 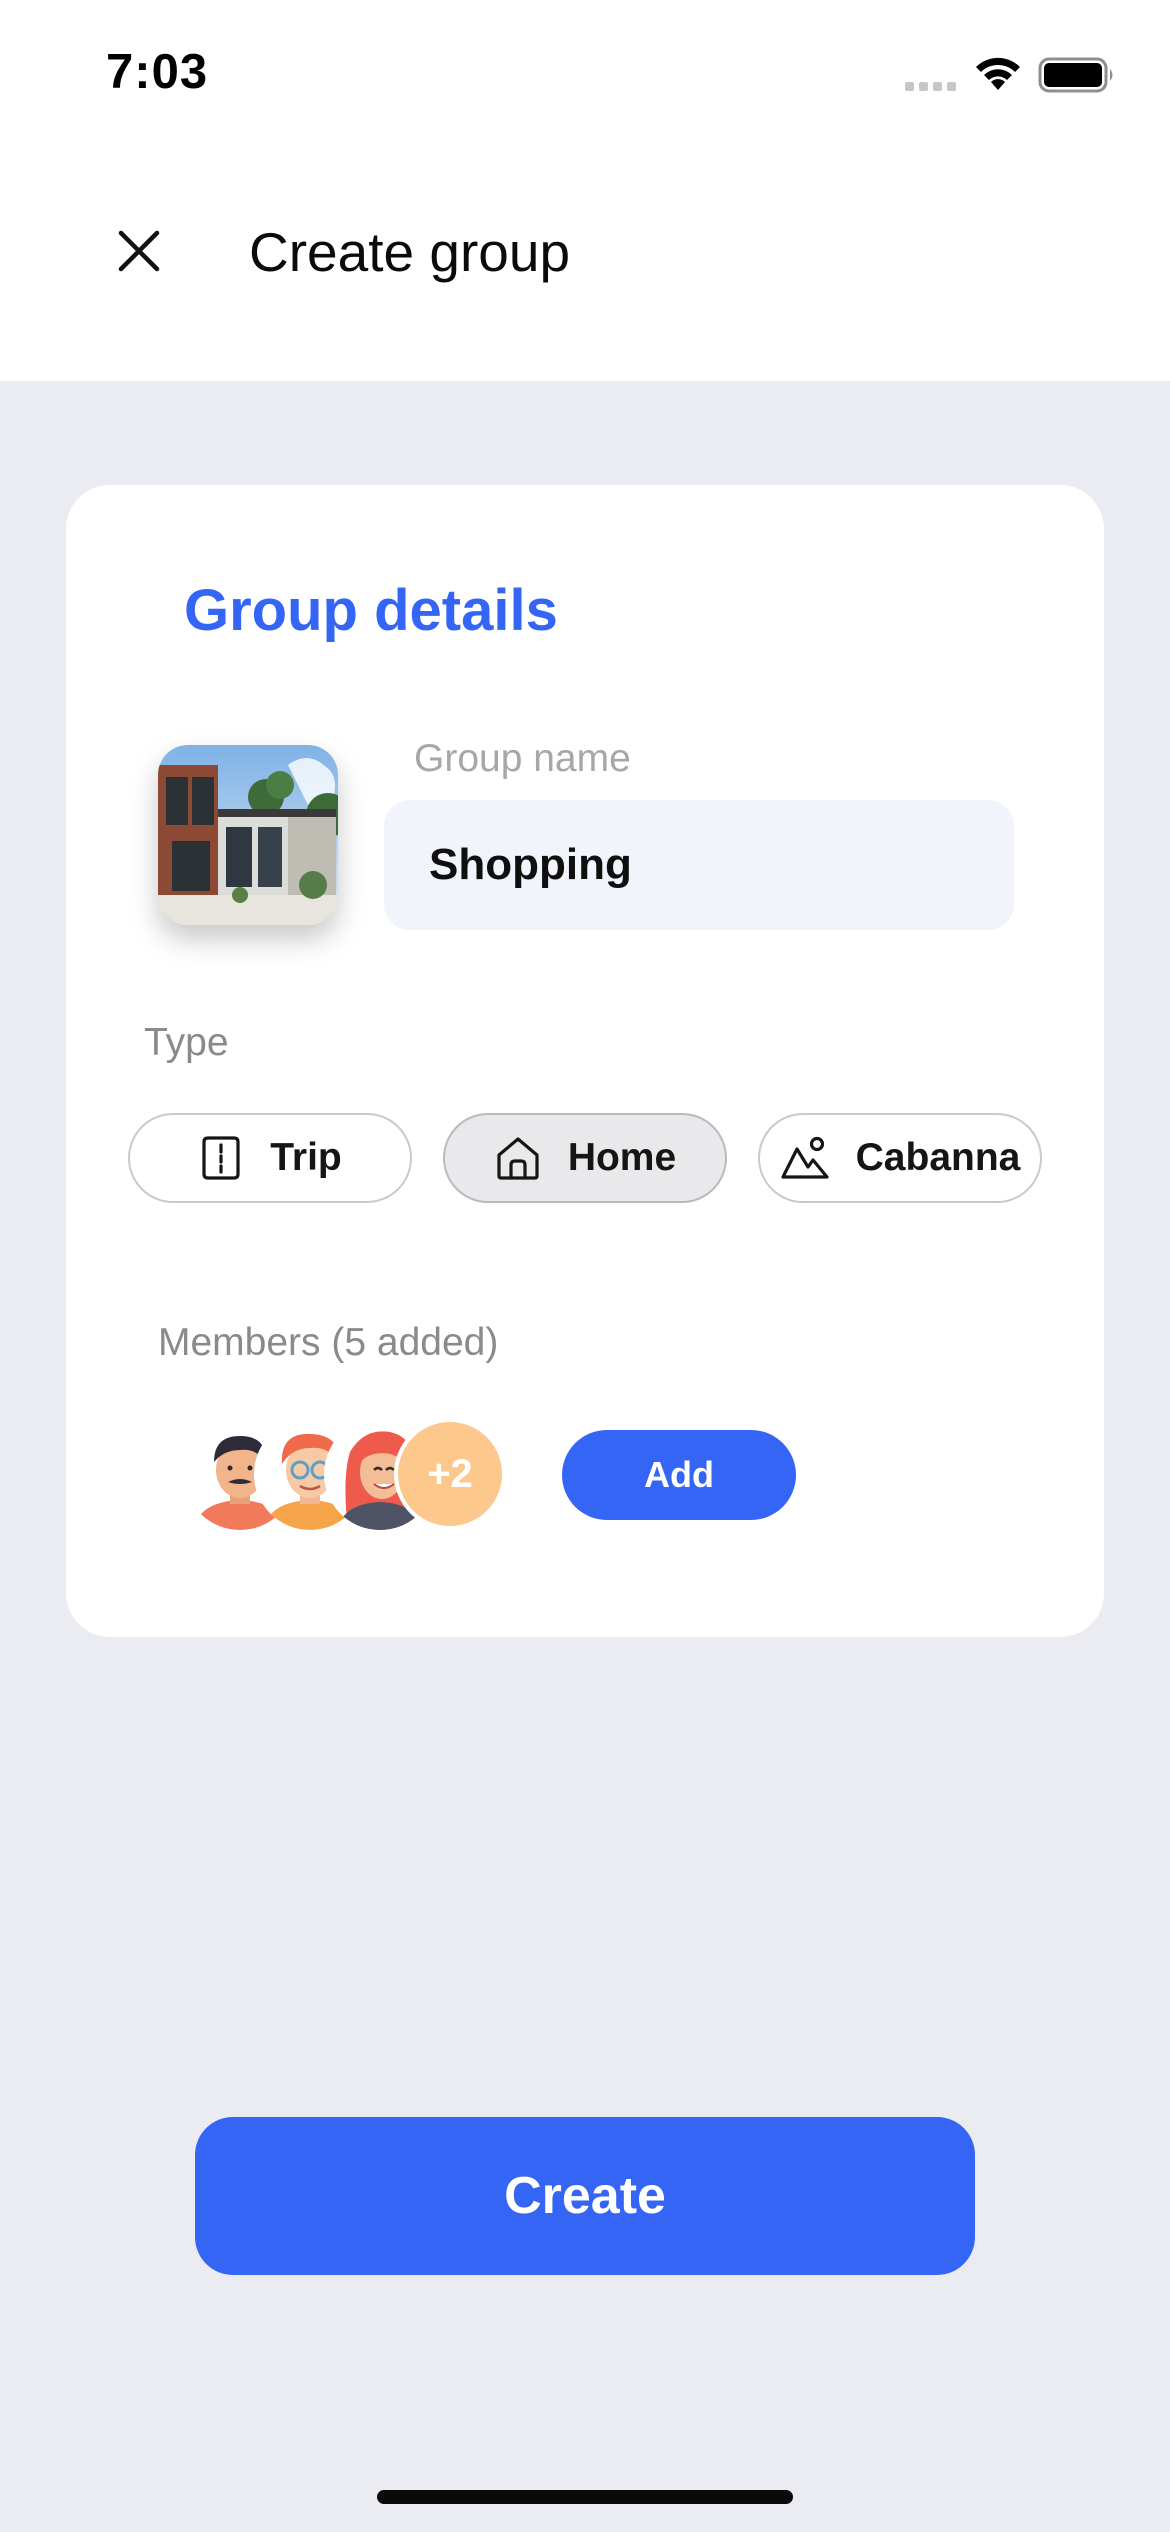 What do you see at coordinates (622, 1157) in the screenshot?
I see `type-chip-label: Home` at bounding box center [622, 1157].